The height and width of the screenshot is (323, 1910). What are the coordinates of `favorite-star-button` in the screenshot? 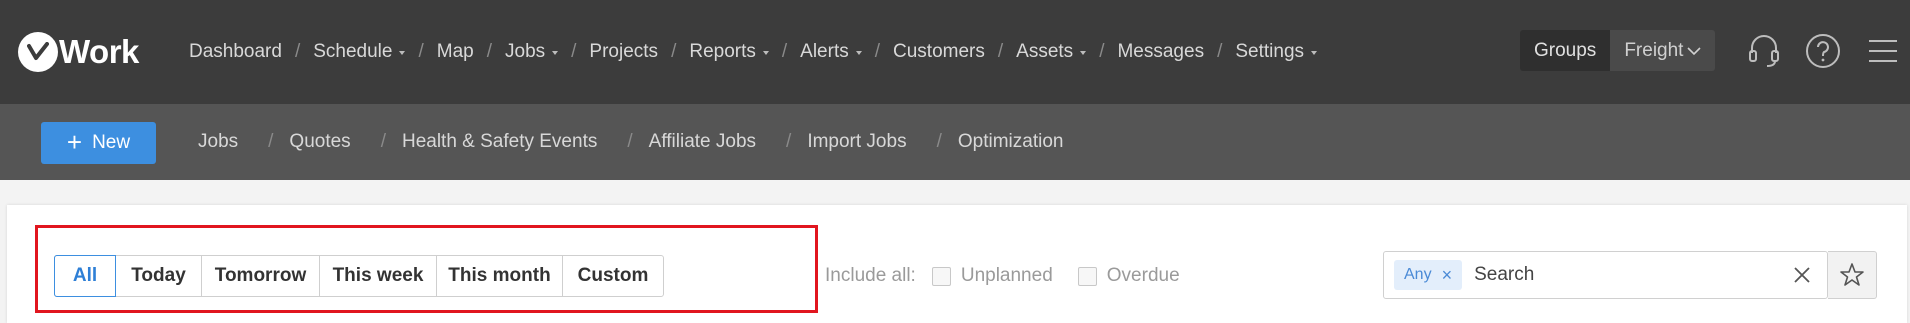 It's located at (1852, 275).